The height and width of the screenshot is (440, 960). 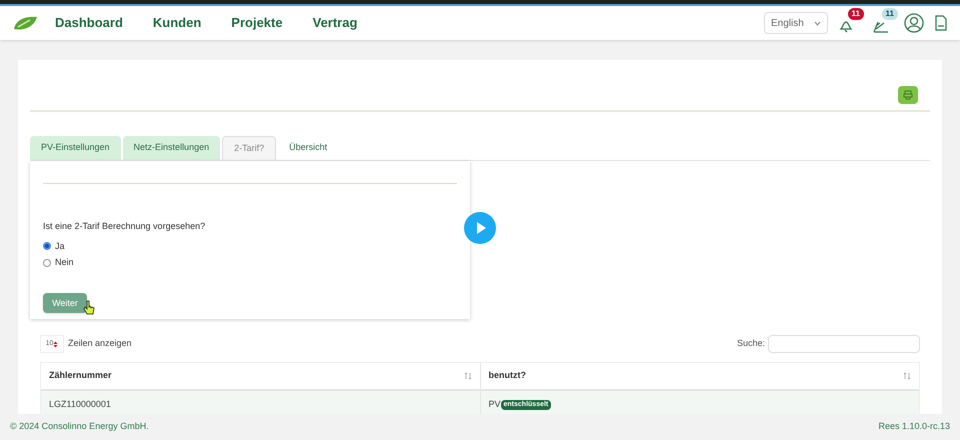 I want to click on radio-label: Nein, so click(x=64, y=262).